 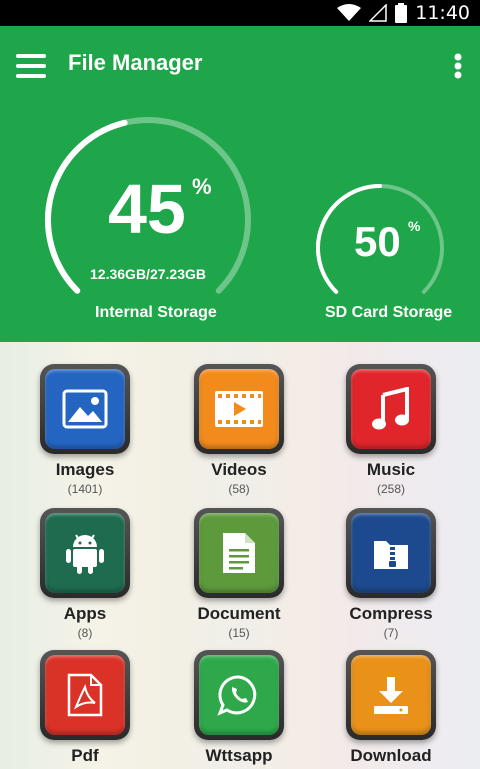 What do you see at coordinates (148, 274) in the screenshot?
I see `internal-storage-usage: 12.36GB/27.23GB` at bounding box center [148, 274].